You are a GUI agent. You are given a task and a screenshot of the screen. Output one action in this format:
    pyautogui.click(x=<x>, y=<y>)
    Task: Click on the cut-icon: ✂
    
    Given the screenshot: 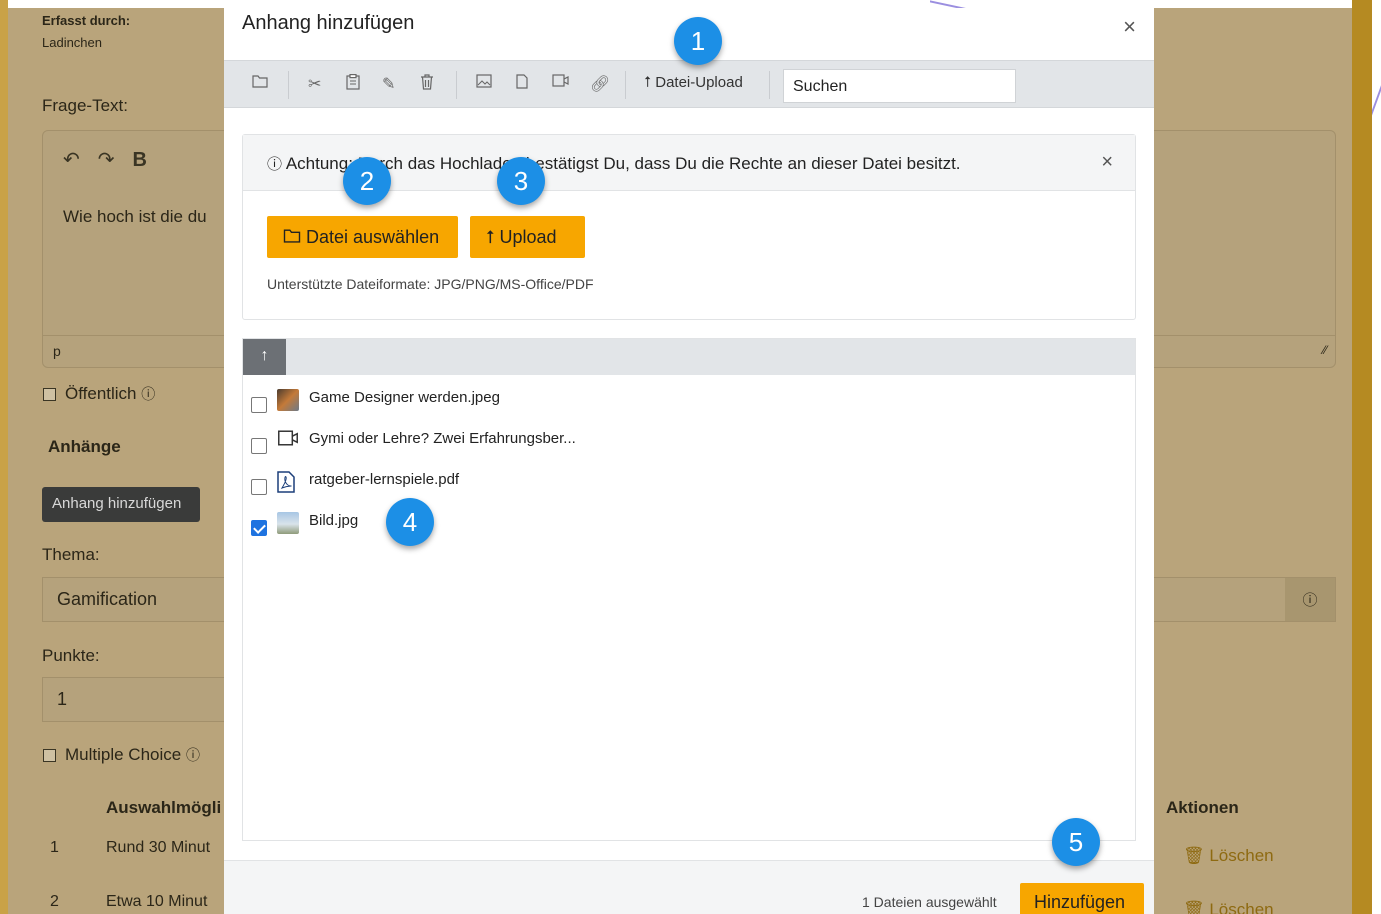 What is the action you would take?
    pyautogui.click(x=314, y=84)
    